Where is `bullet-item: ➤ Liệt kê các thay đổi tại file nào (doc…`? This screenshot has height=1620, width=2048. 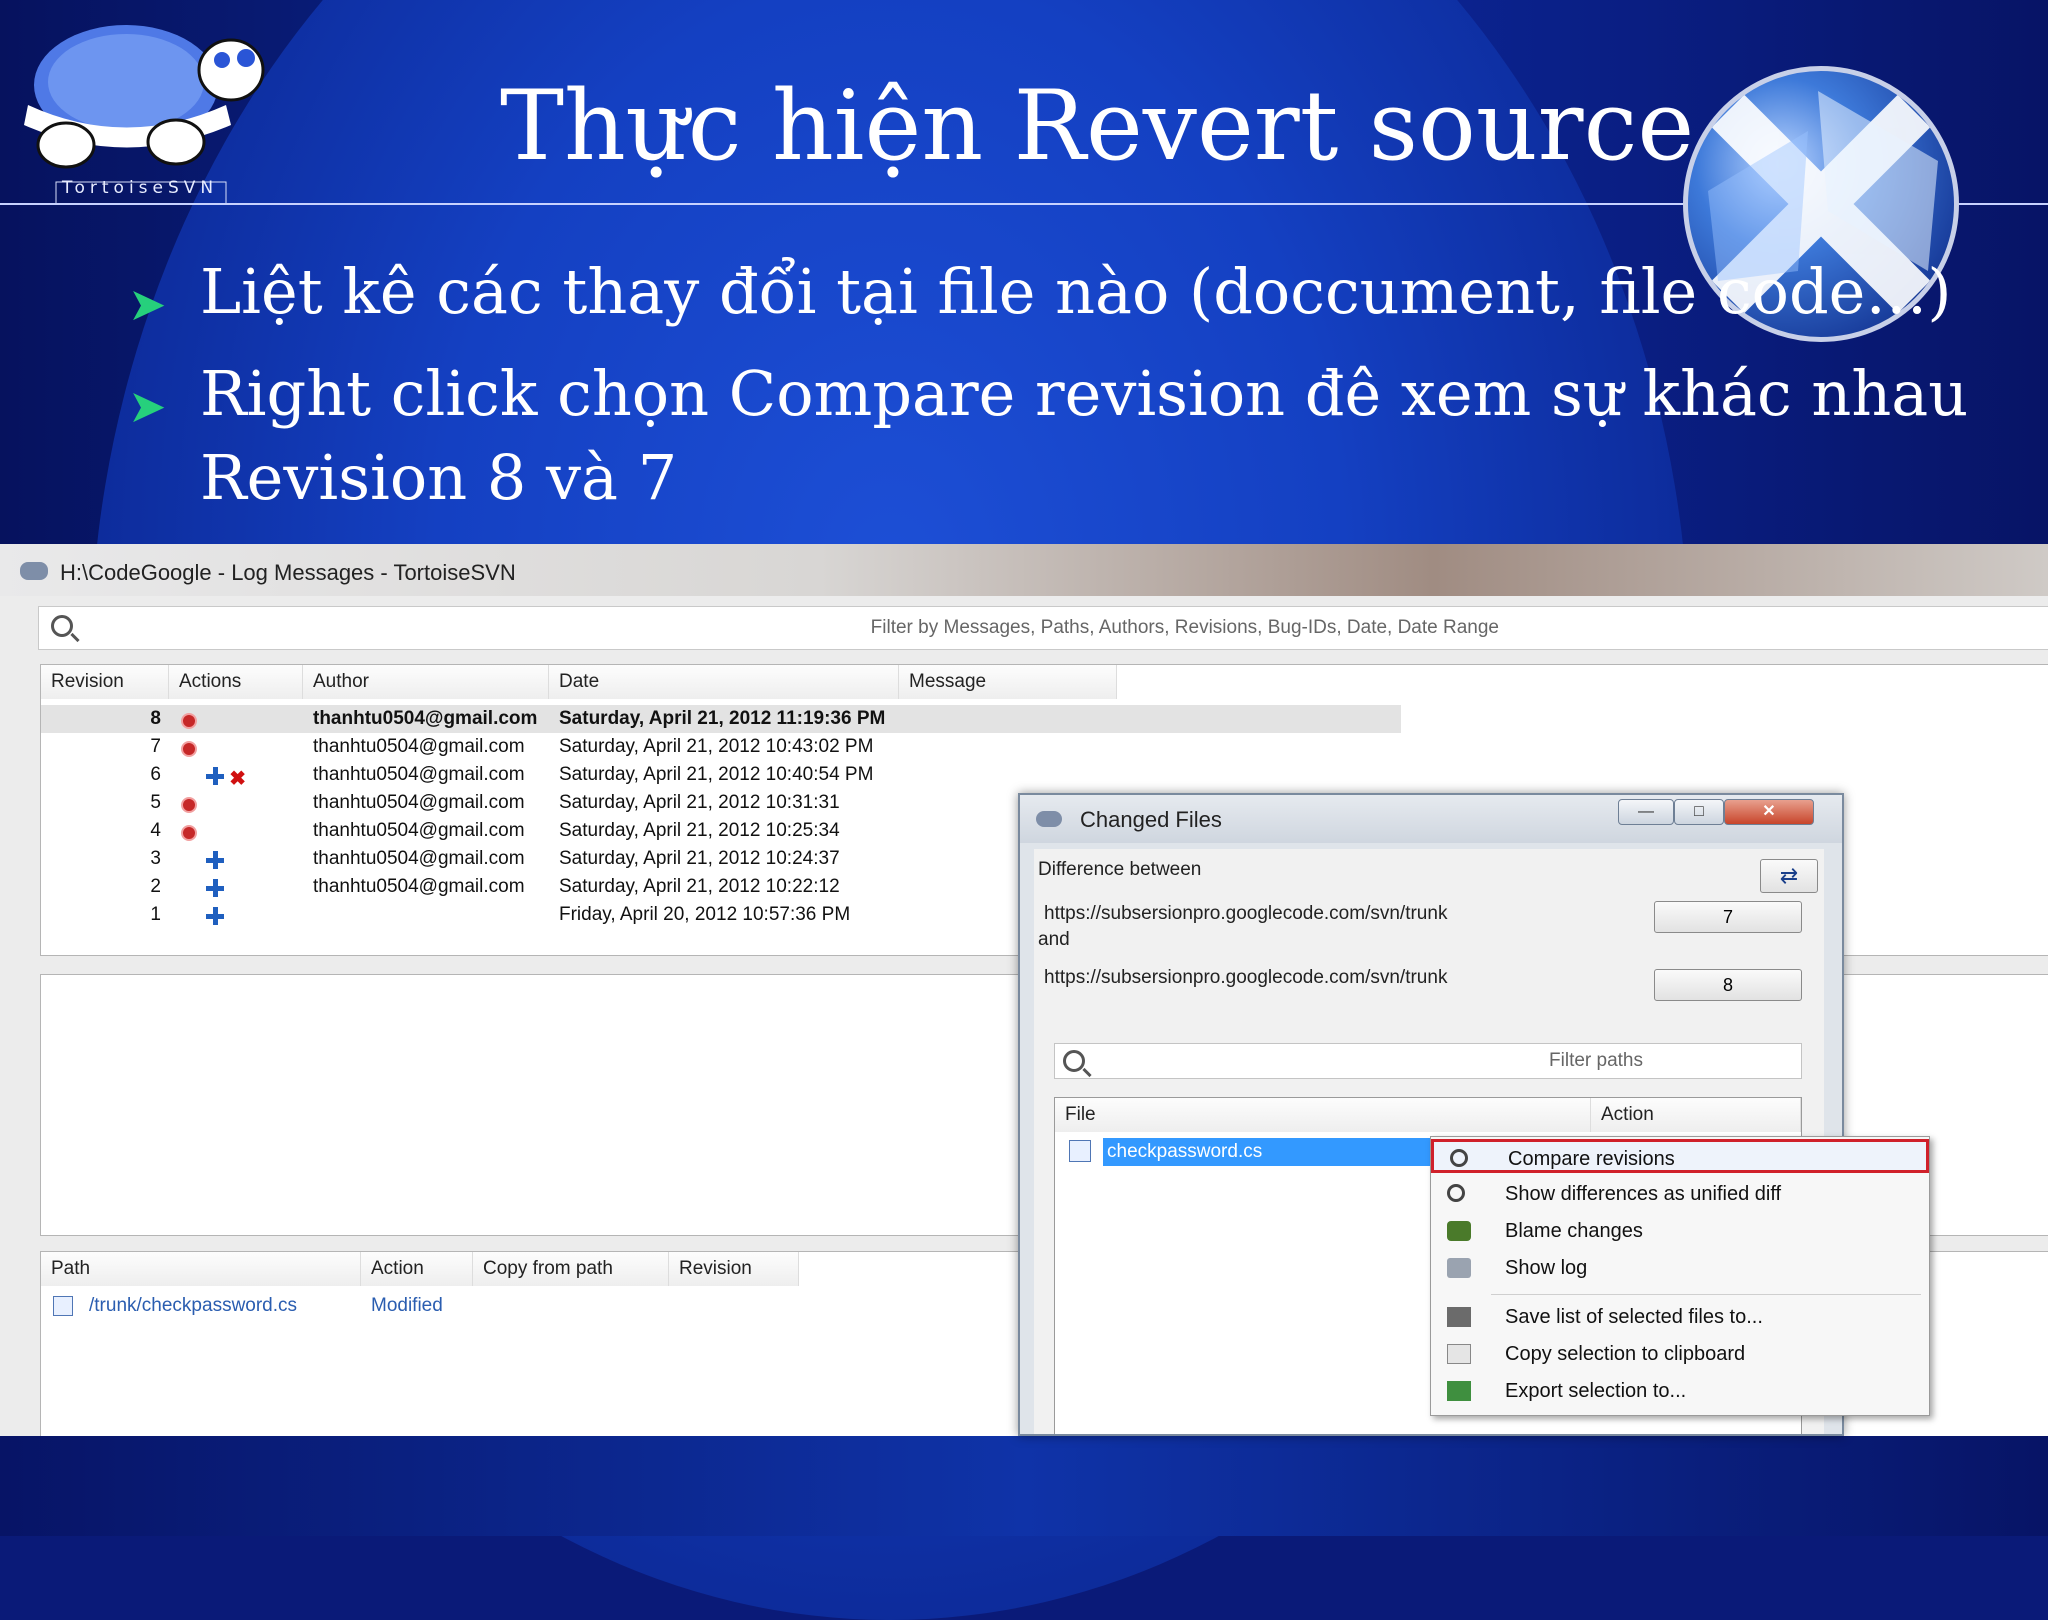
bullet-item: ➤ Liệt kê các thay đổi tại file nào (doc… is located at coordinates (1036, 292).